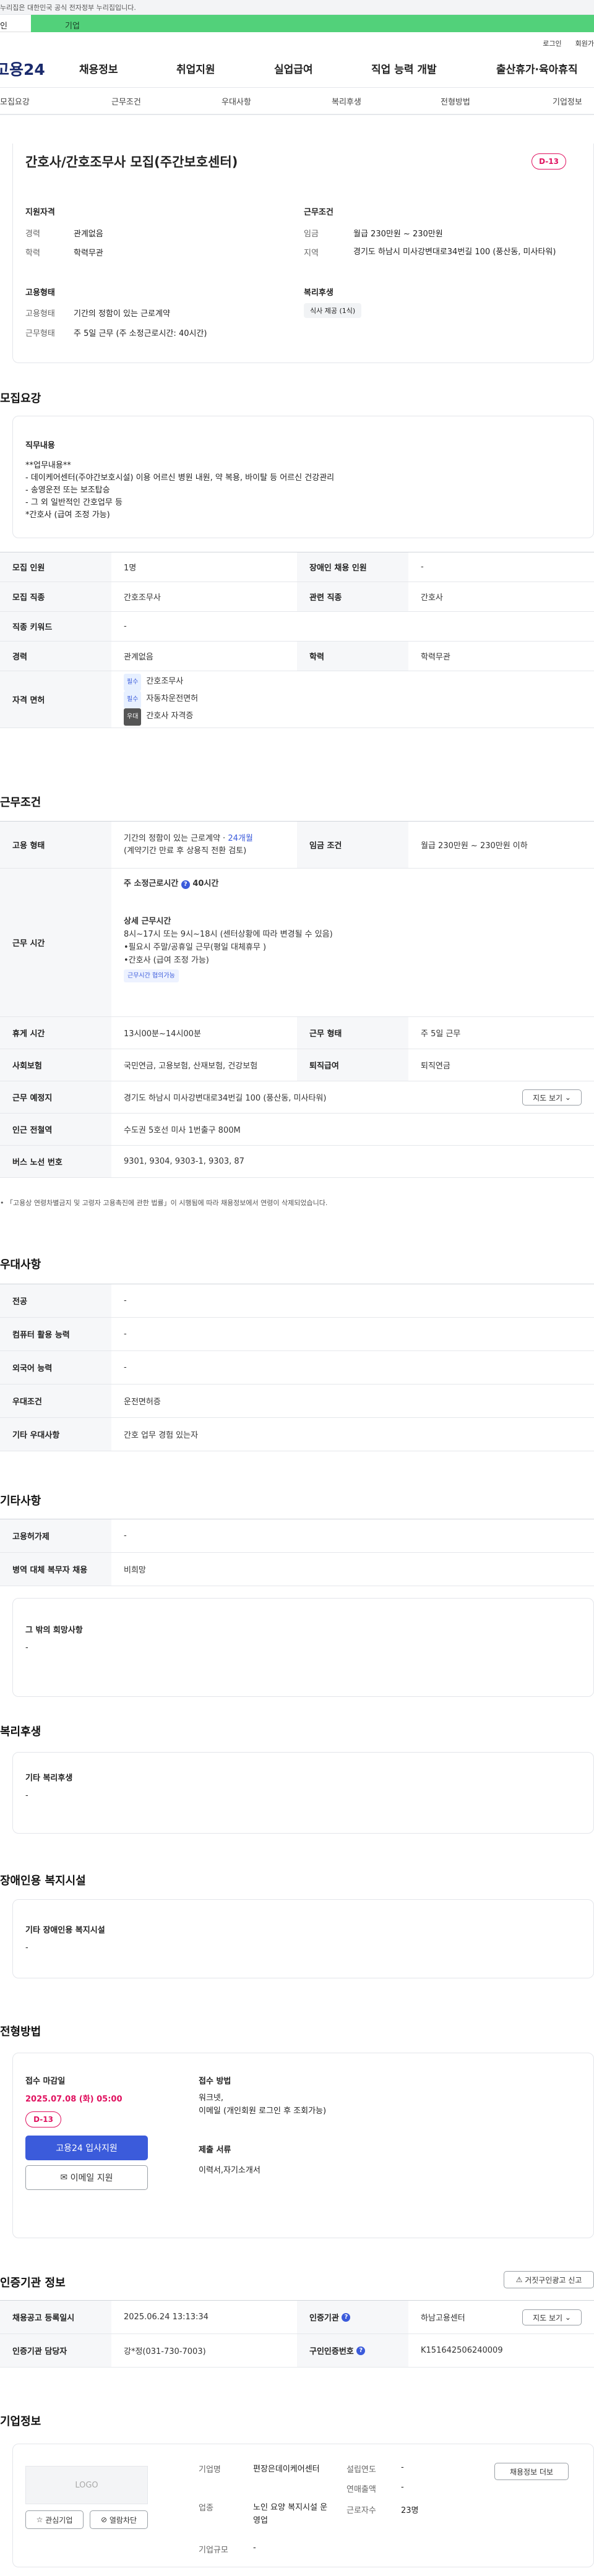 The width and height of the screenshot is (594, 2576). Describe the element at coordinates (297, 1130) in the screenshot. I see `table-row: 인근 전철역 수도권 5호선 미사 1번출구 800M` at that location.